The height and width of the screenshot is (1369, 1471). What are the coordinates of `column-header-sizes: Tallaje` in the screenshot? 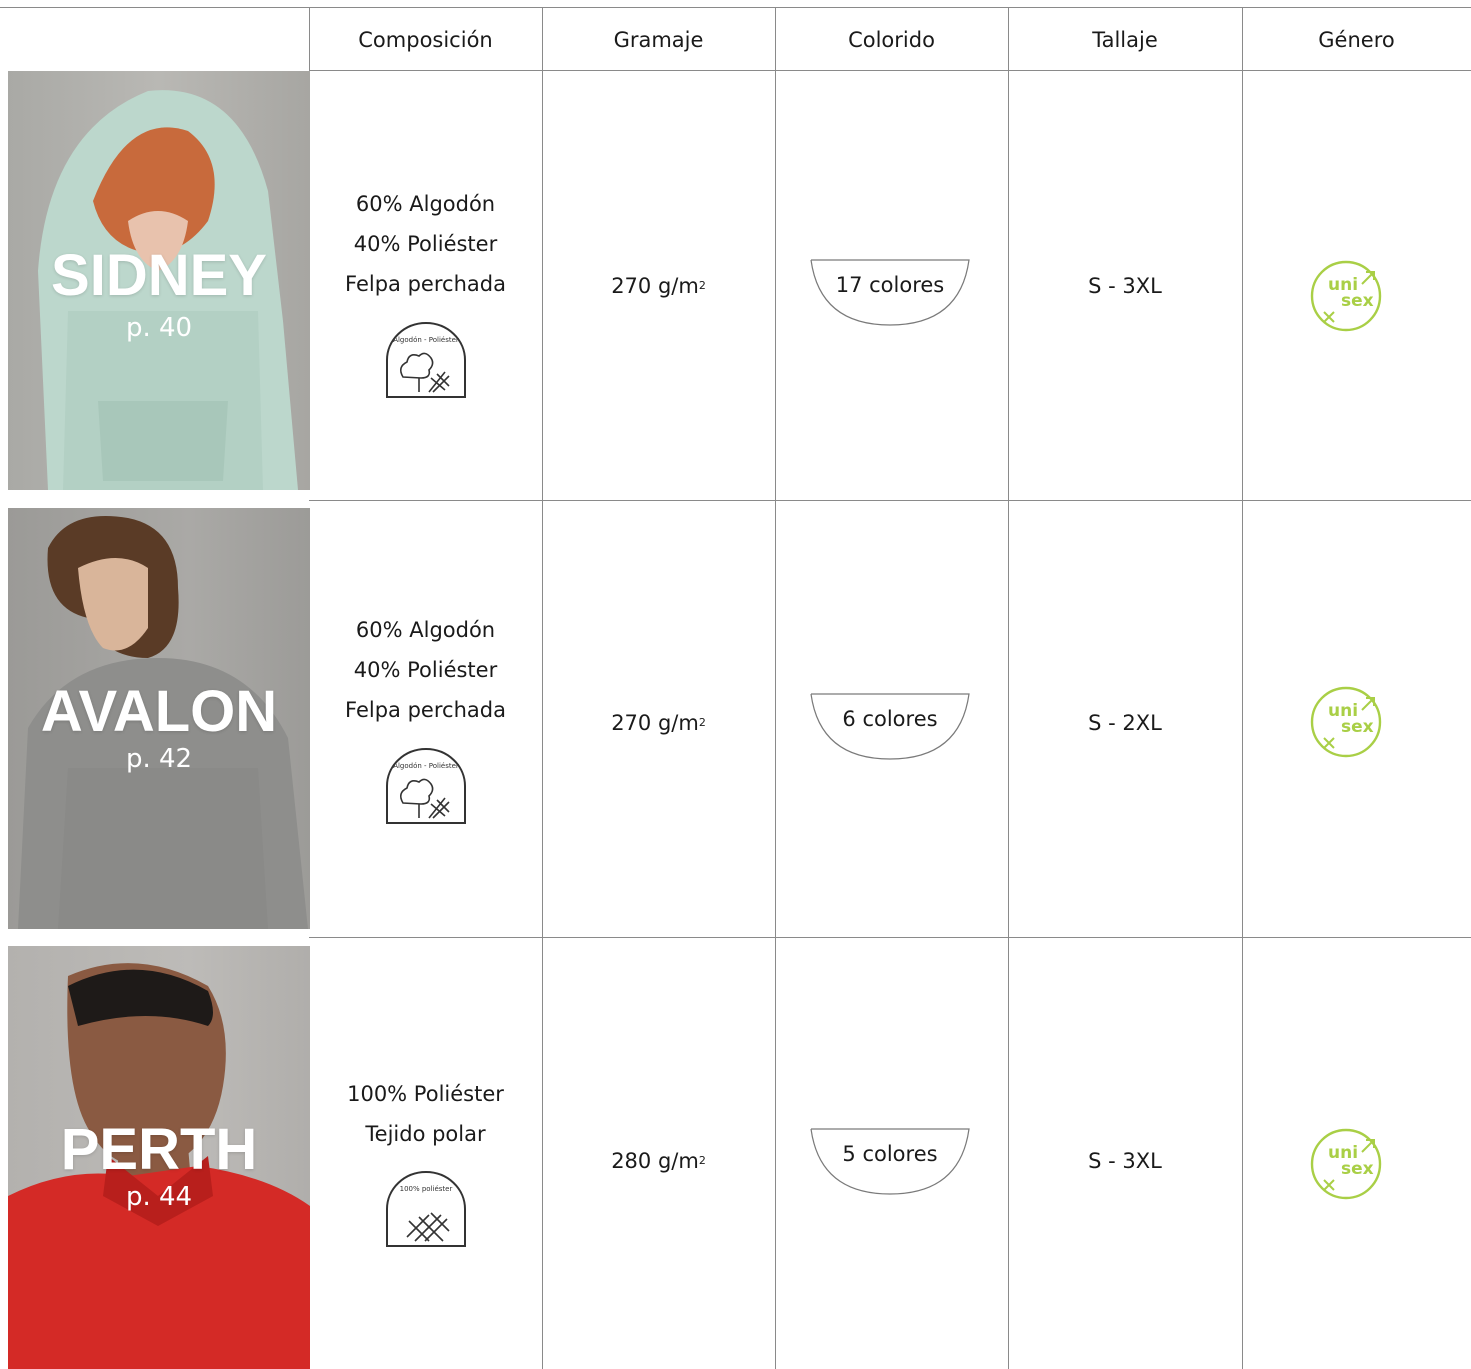 It's located at (1125, 39).